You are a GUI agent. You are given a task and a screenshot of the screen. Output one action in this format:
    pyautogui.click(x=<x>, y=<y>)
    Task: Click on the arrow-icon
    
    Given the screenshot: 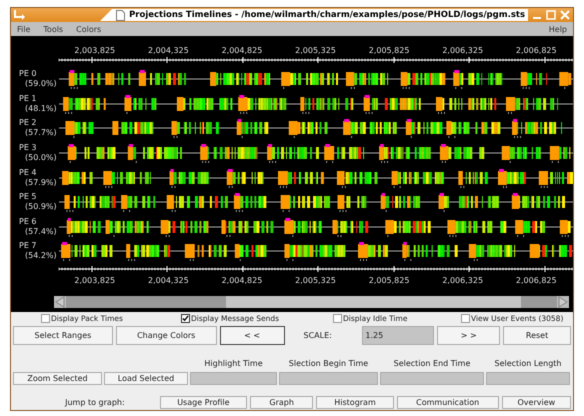 What is the action you would take?
    pyautogui.click(x=20, y=15)
    